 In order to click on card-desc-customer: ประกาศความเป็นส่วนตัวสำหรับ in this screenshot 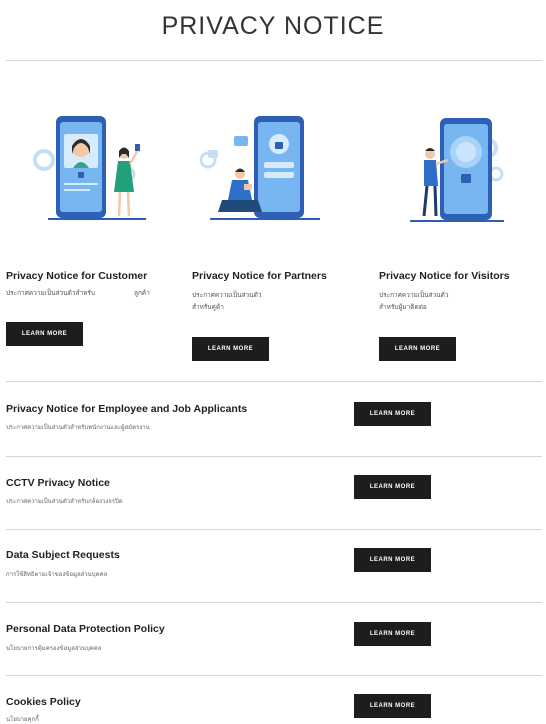, I will do `click(50, 293)`.